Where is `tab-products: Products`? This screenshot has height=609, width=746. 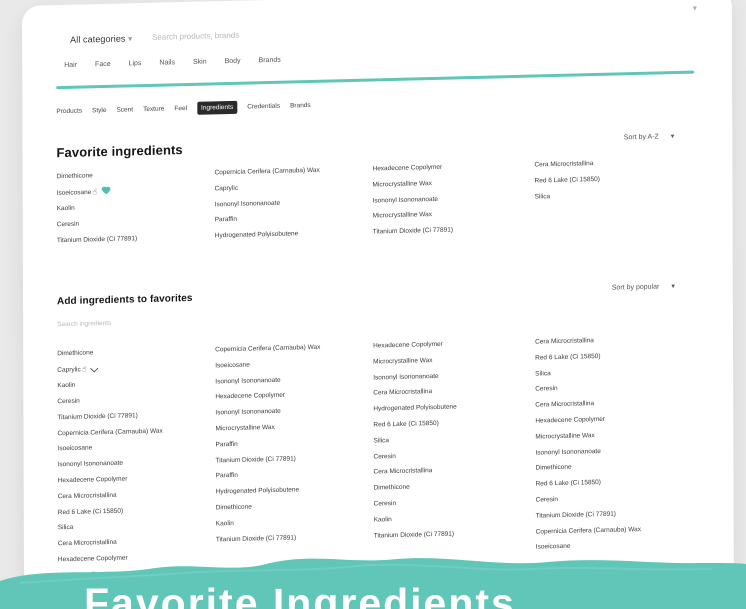
tab-products: Products is located at coordinates (69, 112).